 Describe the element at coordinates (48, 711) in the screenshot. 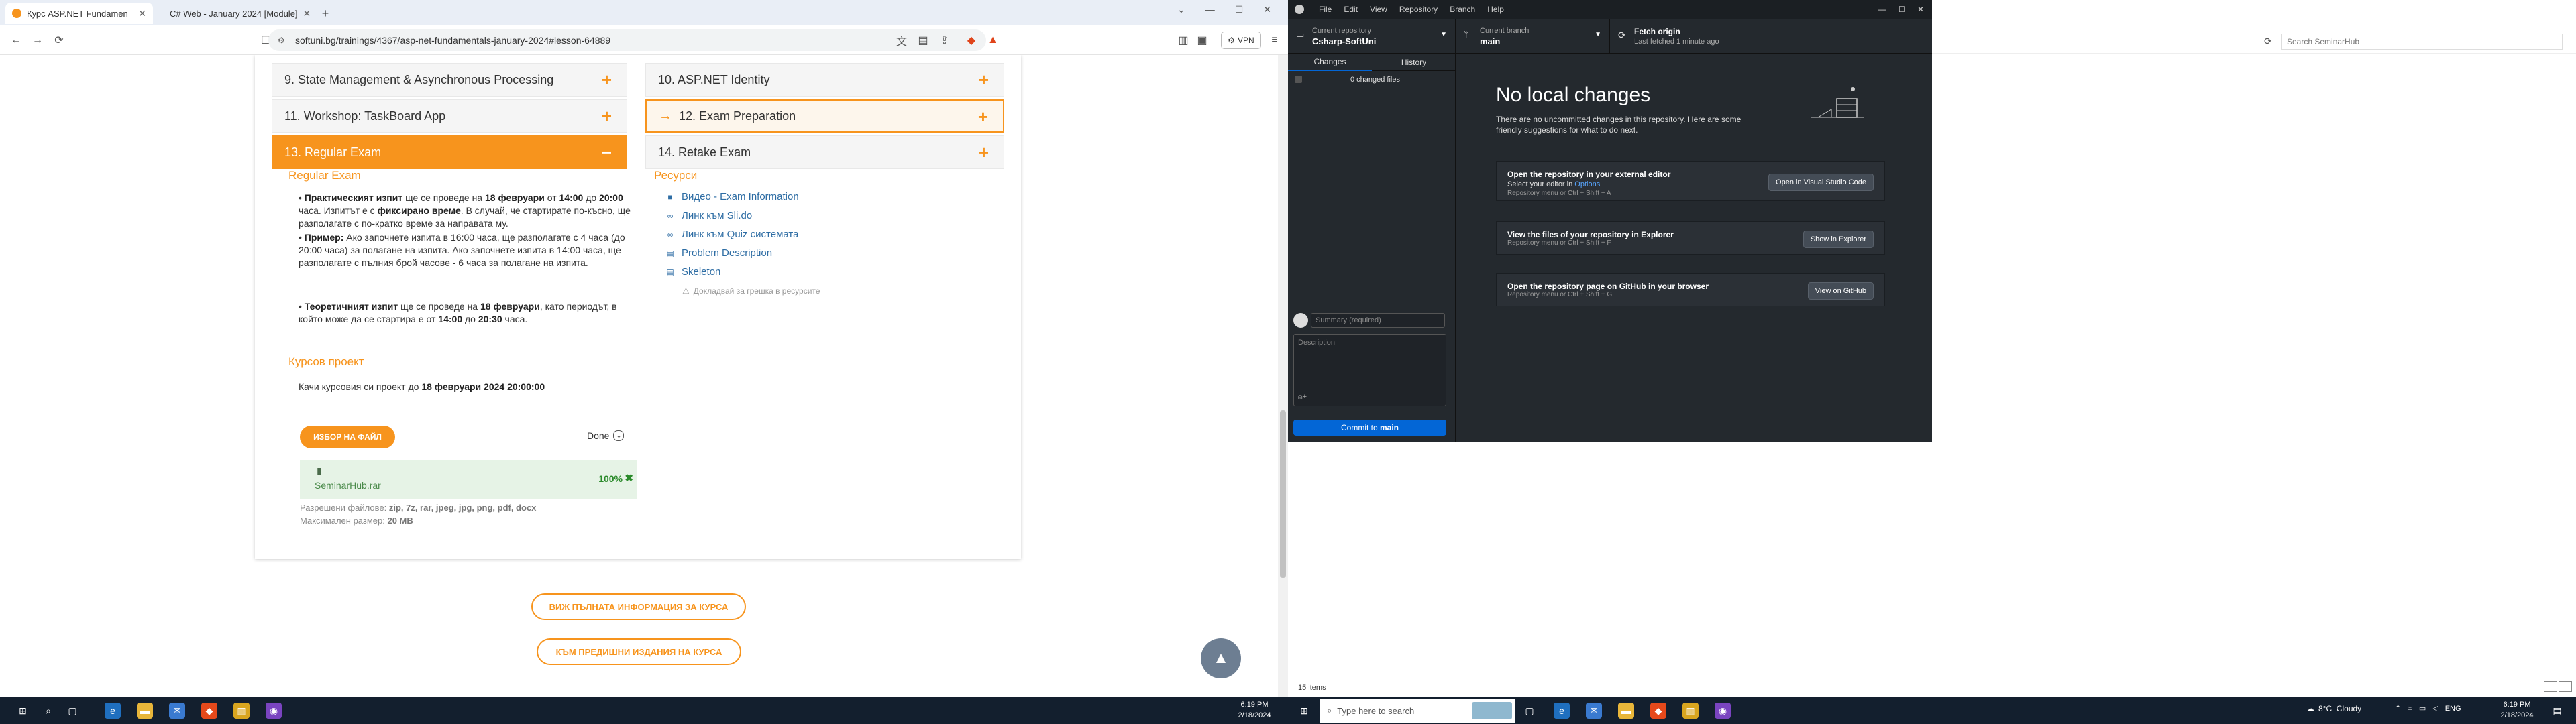

I see `search-icon: ⌕` at that location.